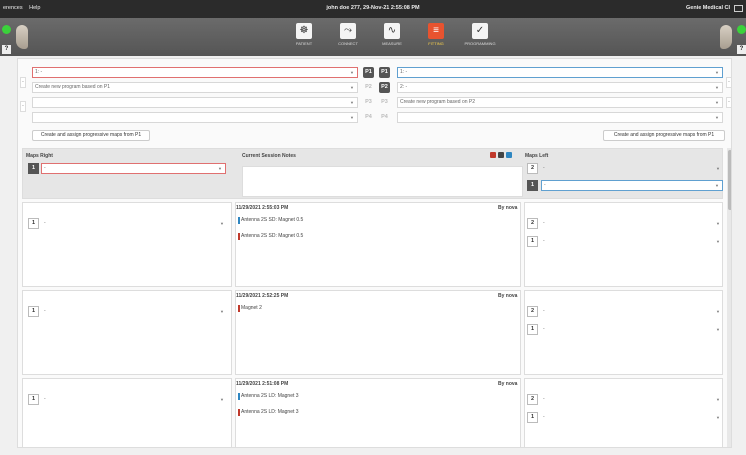 This screenshot has width=746, height=455. Describe the element at coordinates (493, 155) in the screenshot. I see `red-color-swatch` at that location.